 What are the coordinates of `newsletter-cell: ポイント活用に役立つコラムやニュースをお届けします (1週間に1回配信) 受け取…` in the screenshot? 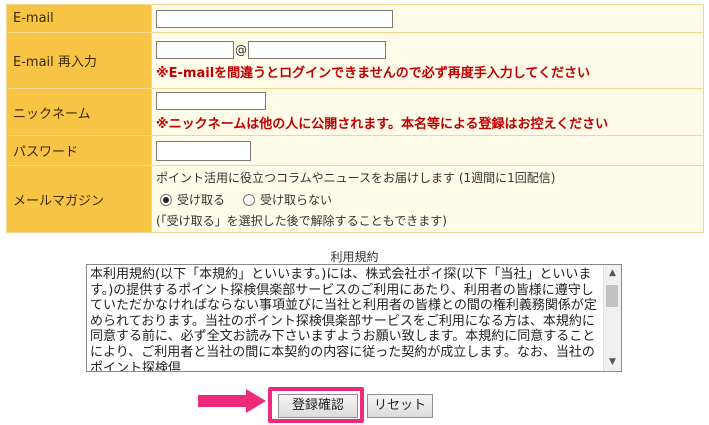 It's located at (427, 199).